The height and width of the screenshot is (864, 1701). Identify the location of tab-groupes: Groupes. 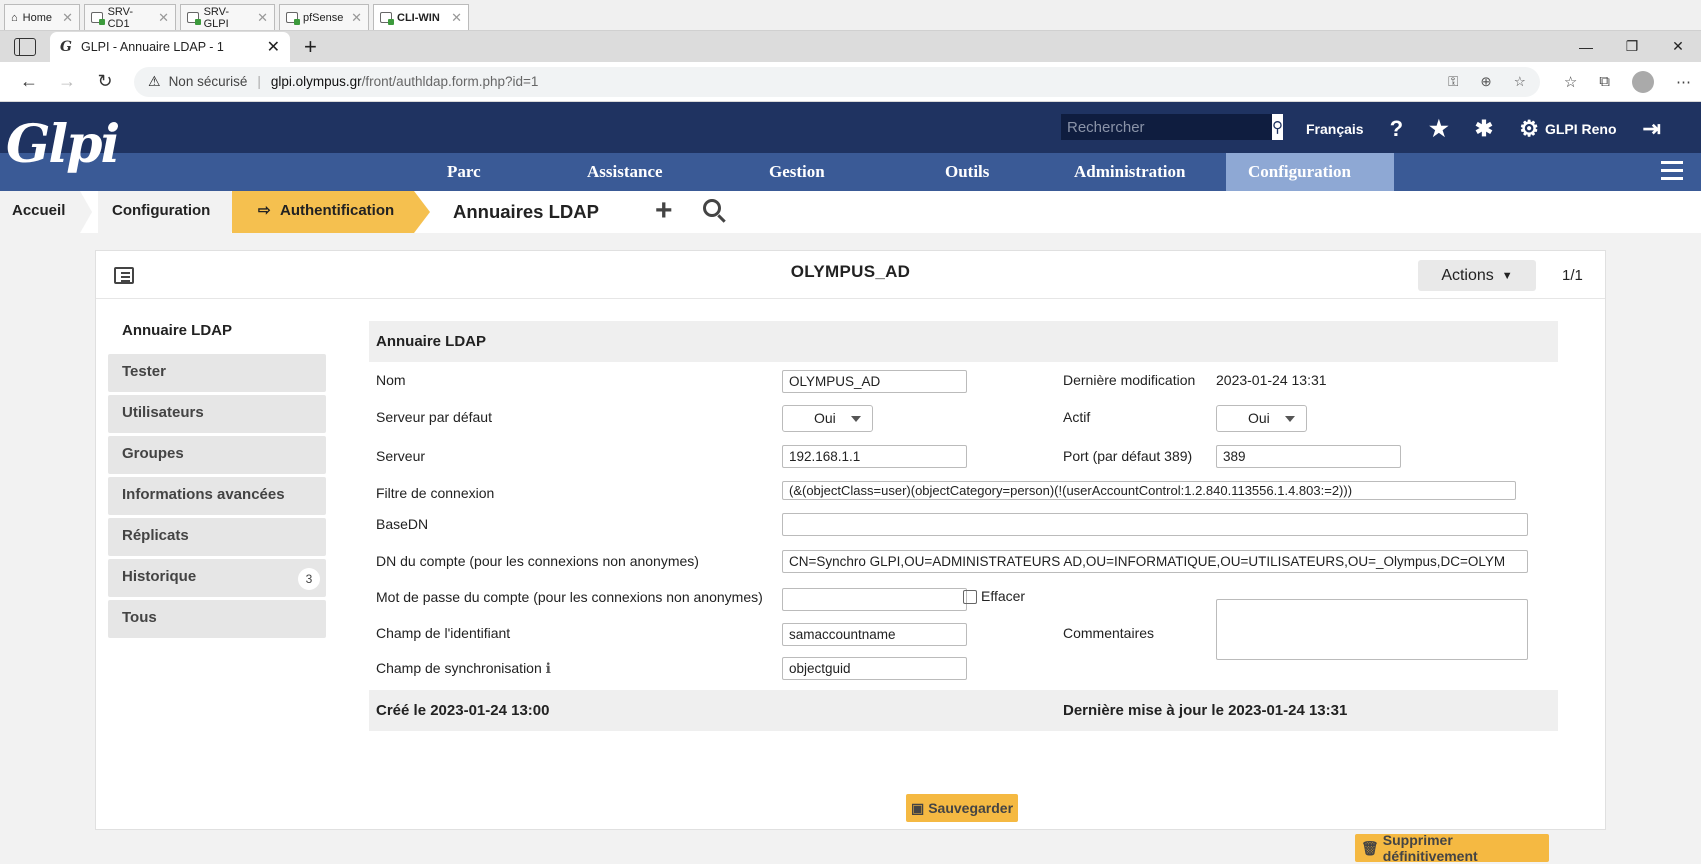
(217, 455).